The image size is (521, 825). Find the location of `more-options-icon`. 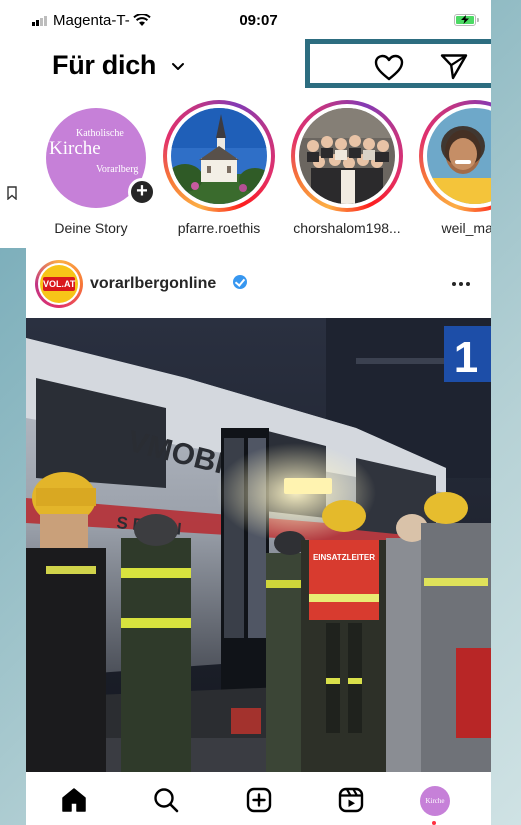

more-options-icon is located at coordinates (461, 284).